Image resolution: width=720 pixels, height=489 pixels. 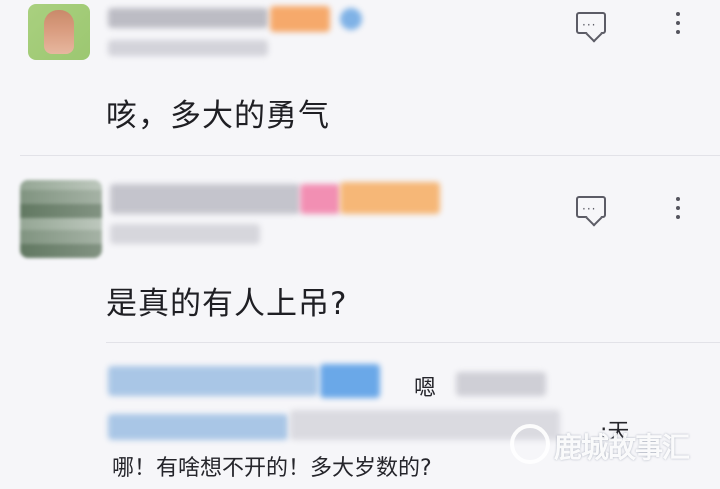 I want to click on watermark-text: 鹿城故事汇, so click(x=622, y=447).